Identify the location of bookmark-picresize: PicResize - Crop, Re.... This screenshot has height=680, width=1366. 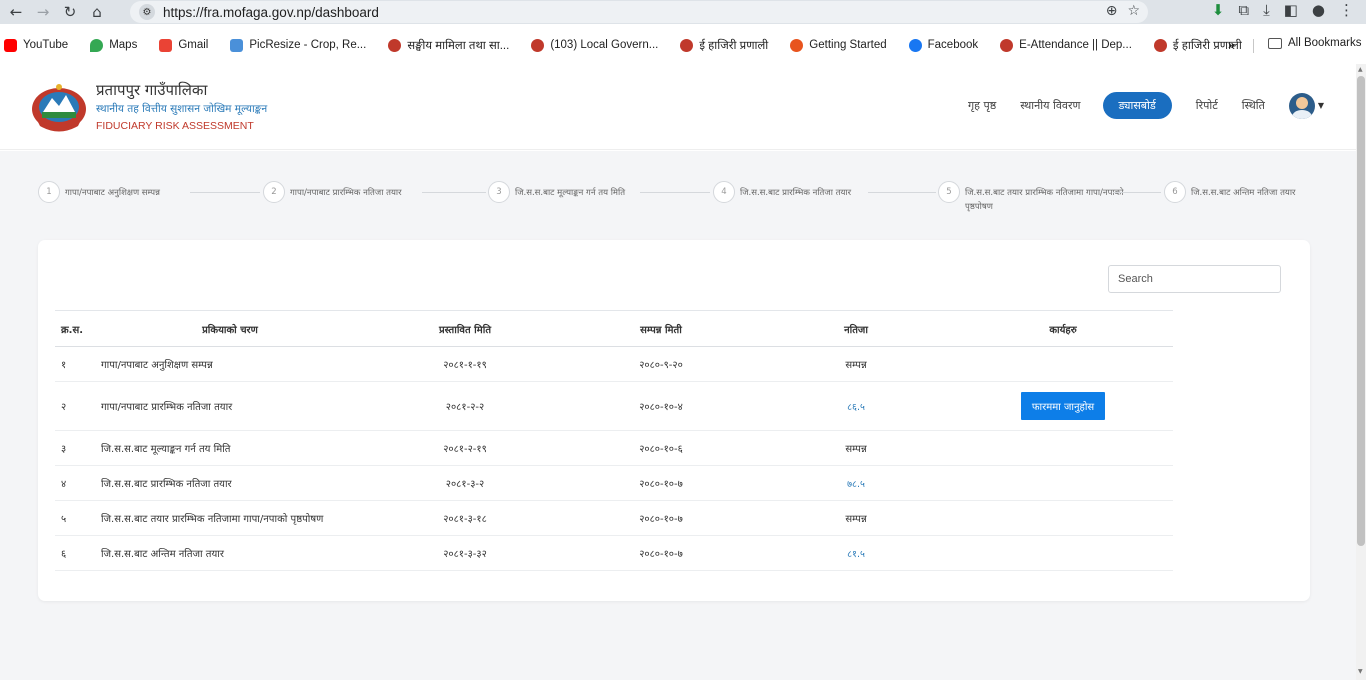
(298, 45).